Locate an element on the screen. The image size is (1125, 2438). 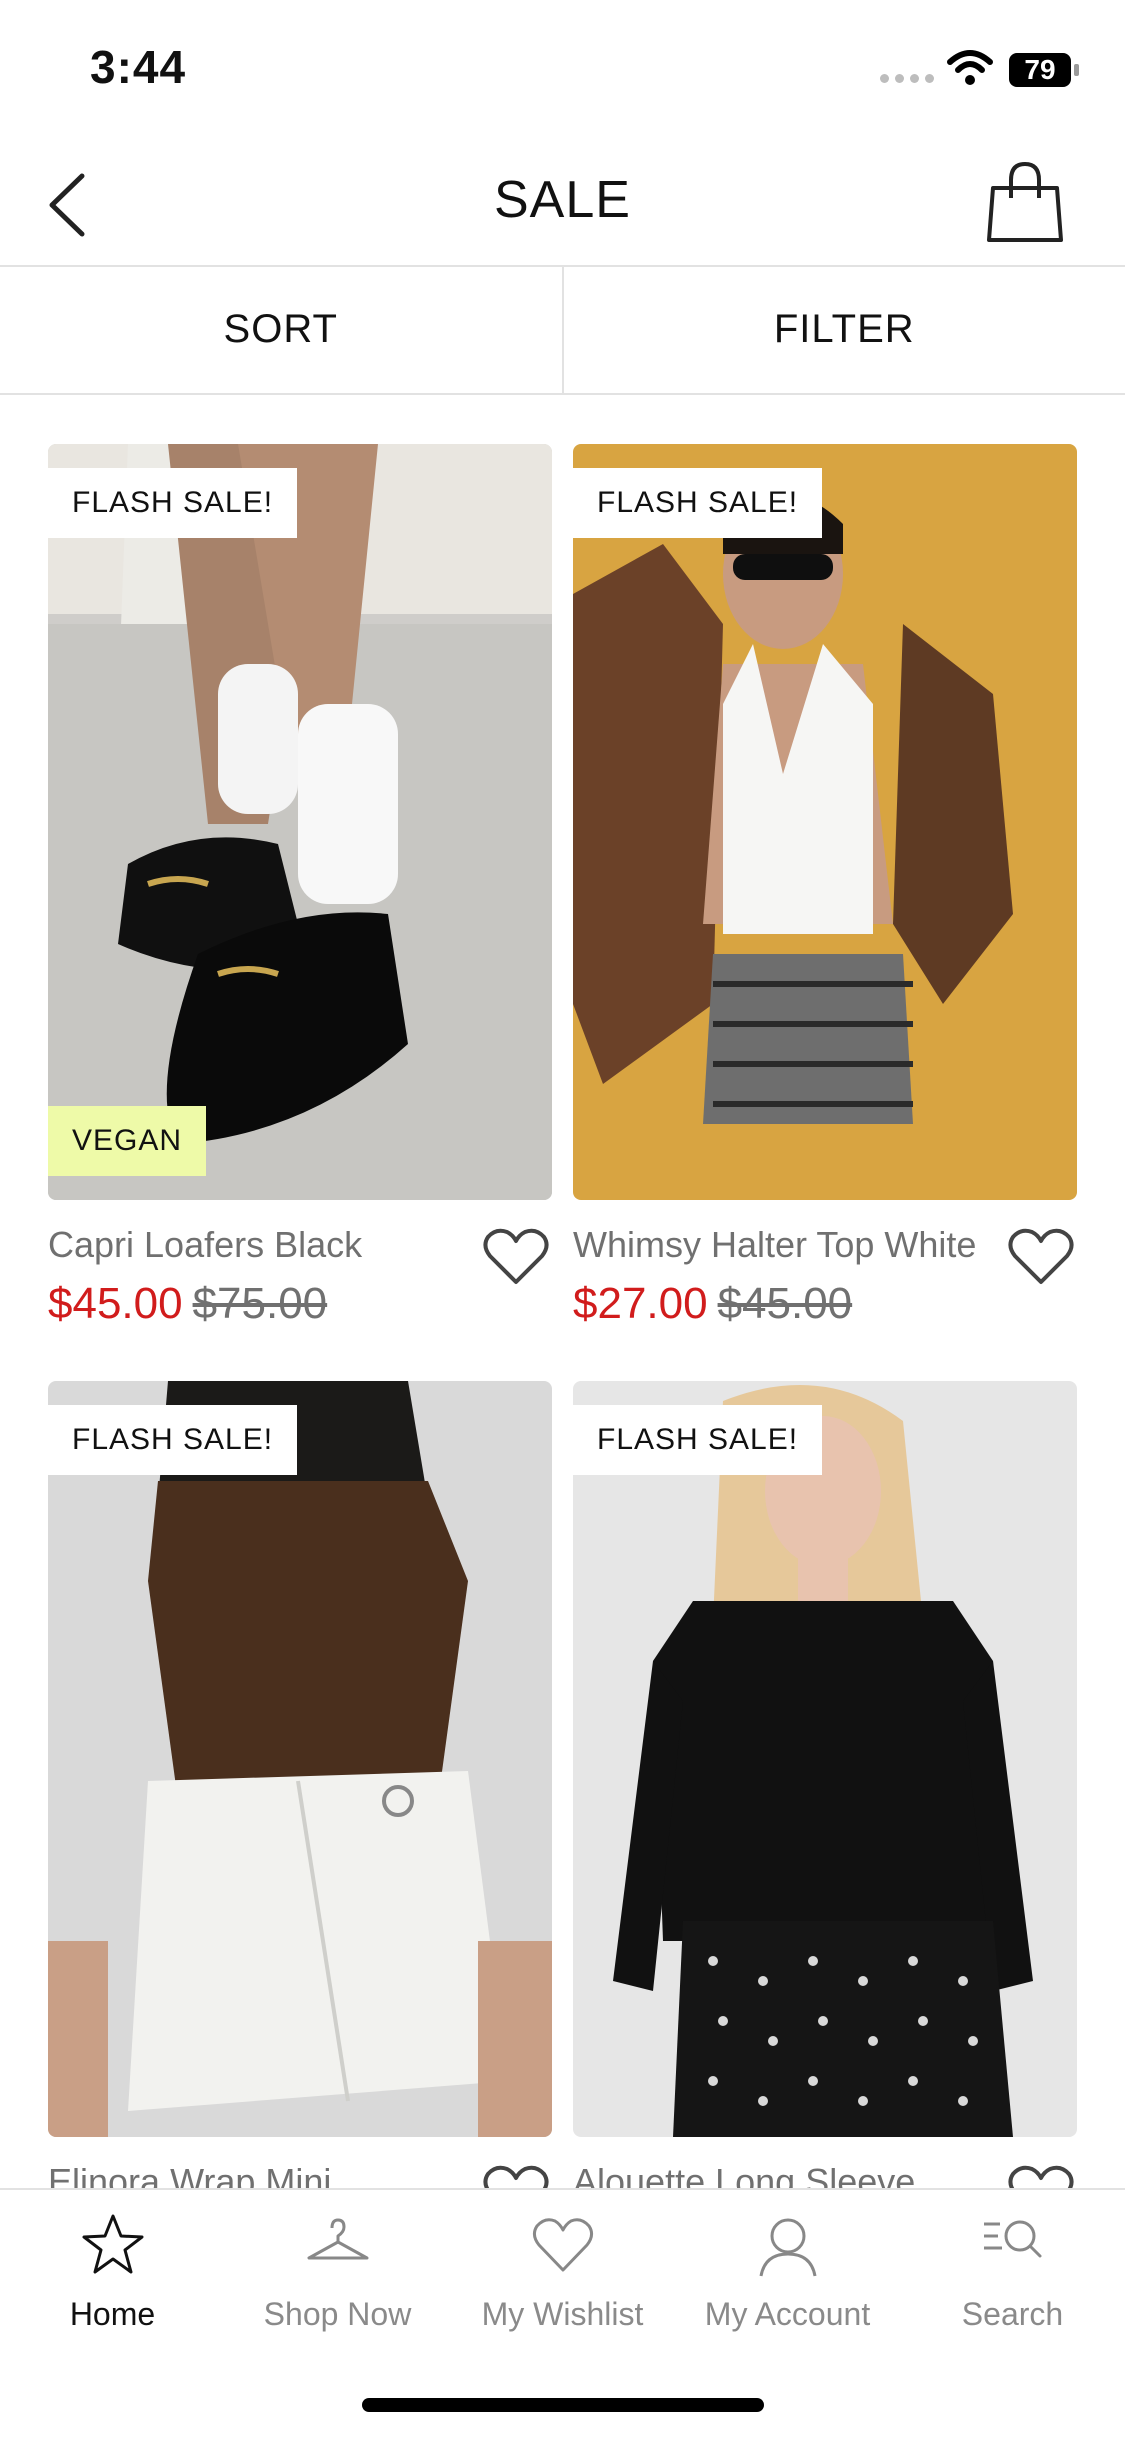
filter-button: FILTER is located at coordinates (843, 329).